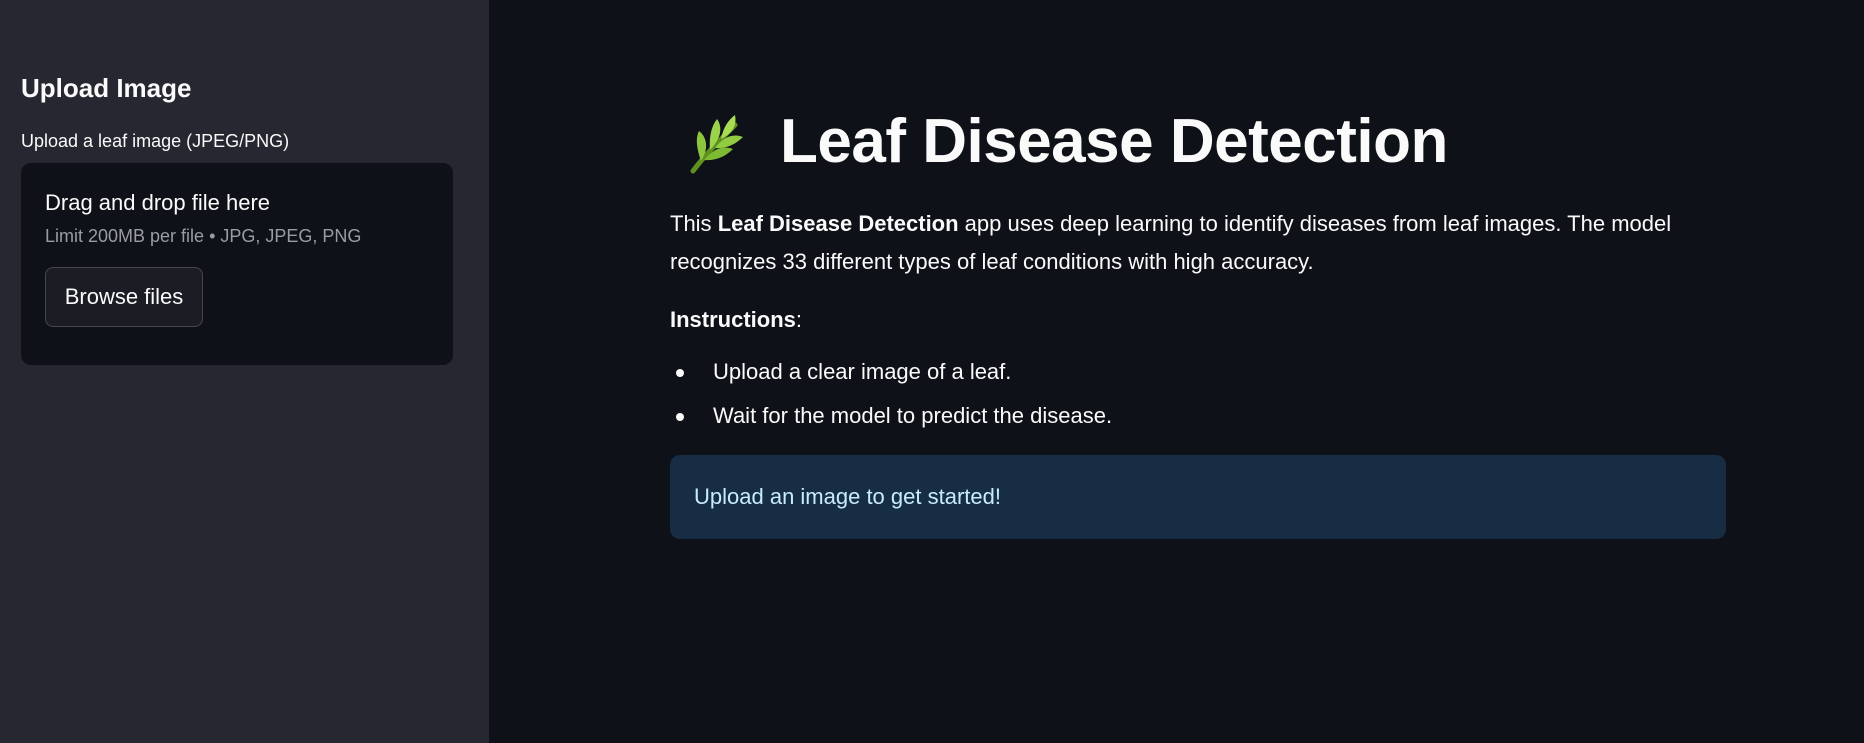 This screenshot has width=1864, height=743. I want to click on description-app-name: Leaf Disease Detection, so click(838, 223).